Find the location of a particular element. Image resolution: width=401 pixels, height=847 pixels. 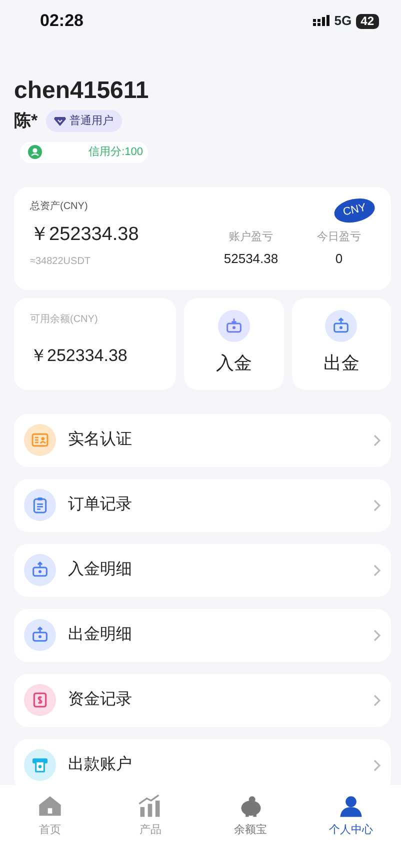

username: chen415611 is located at coordinates (82, 91).